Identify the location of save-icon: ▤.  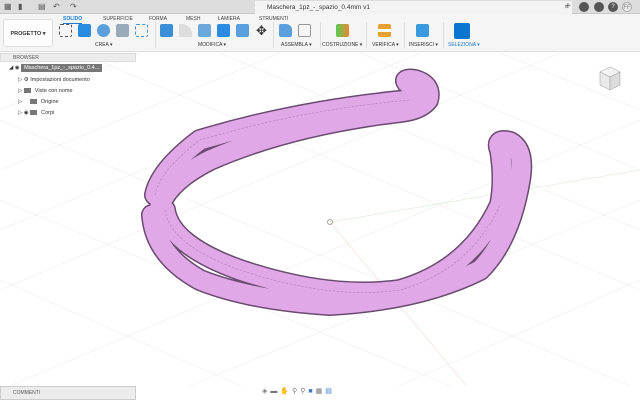
(42, 7).